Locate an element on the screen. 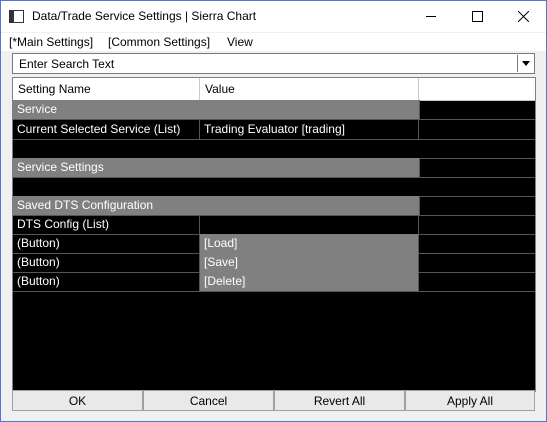 The image size is (547, 422). load-button: [Load] is located at coordinates (309, 243).